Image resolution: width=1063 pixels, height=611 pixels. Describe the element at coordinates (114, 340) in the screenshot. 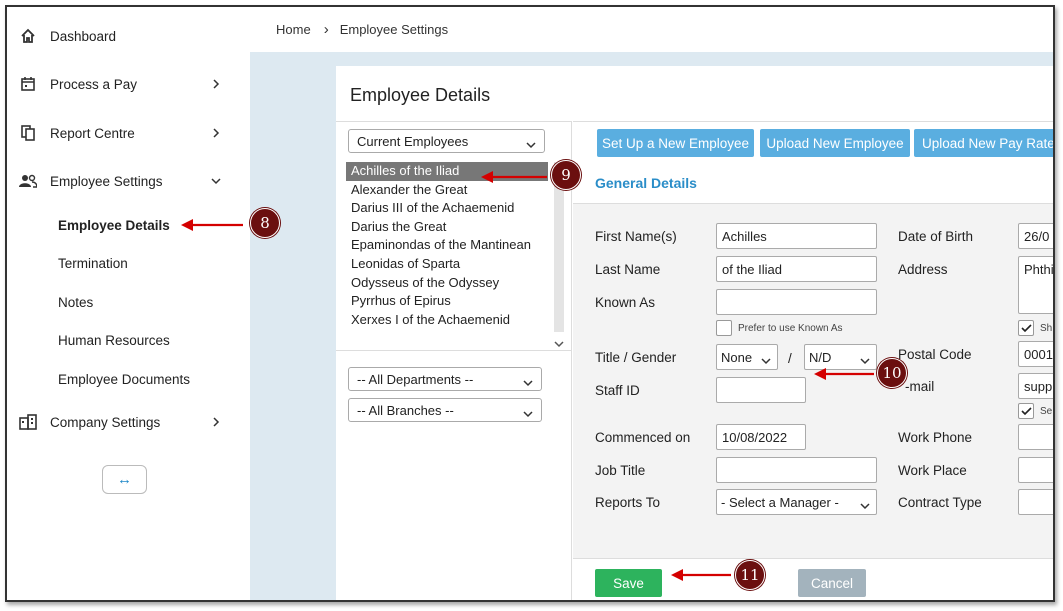

I see `sidebar-subitem-human-resources: Human Resources` at that location.